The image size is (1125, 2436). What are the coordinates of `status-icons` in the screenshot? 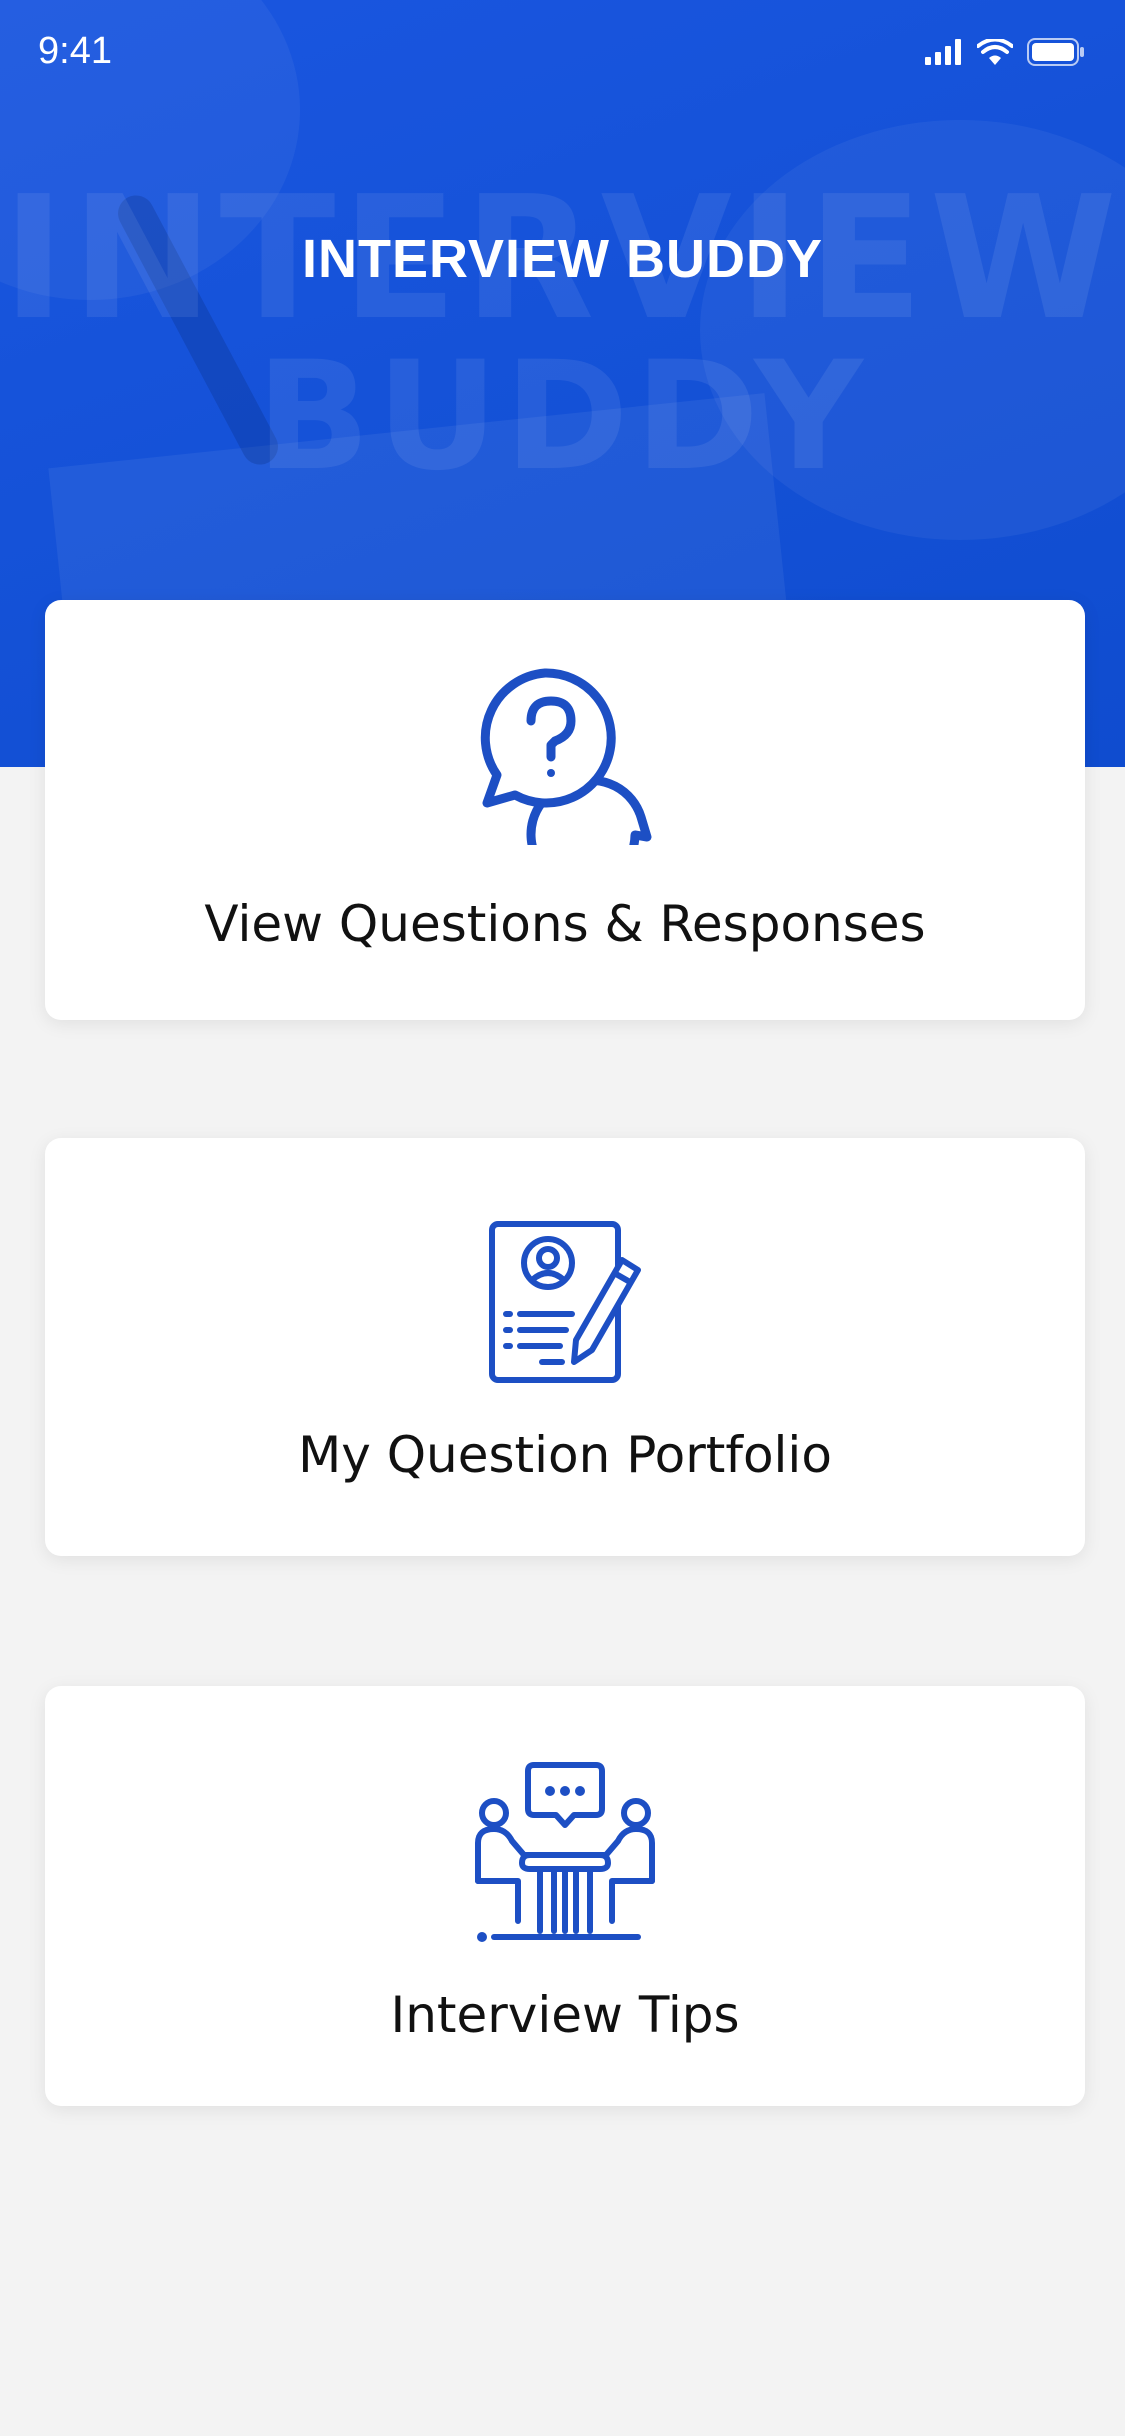 It's located at (1005, 52).